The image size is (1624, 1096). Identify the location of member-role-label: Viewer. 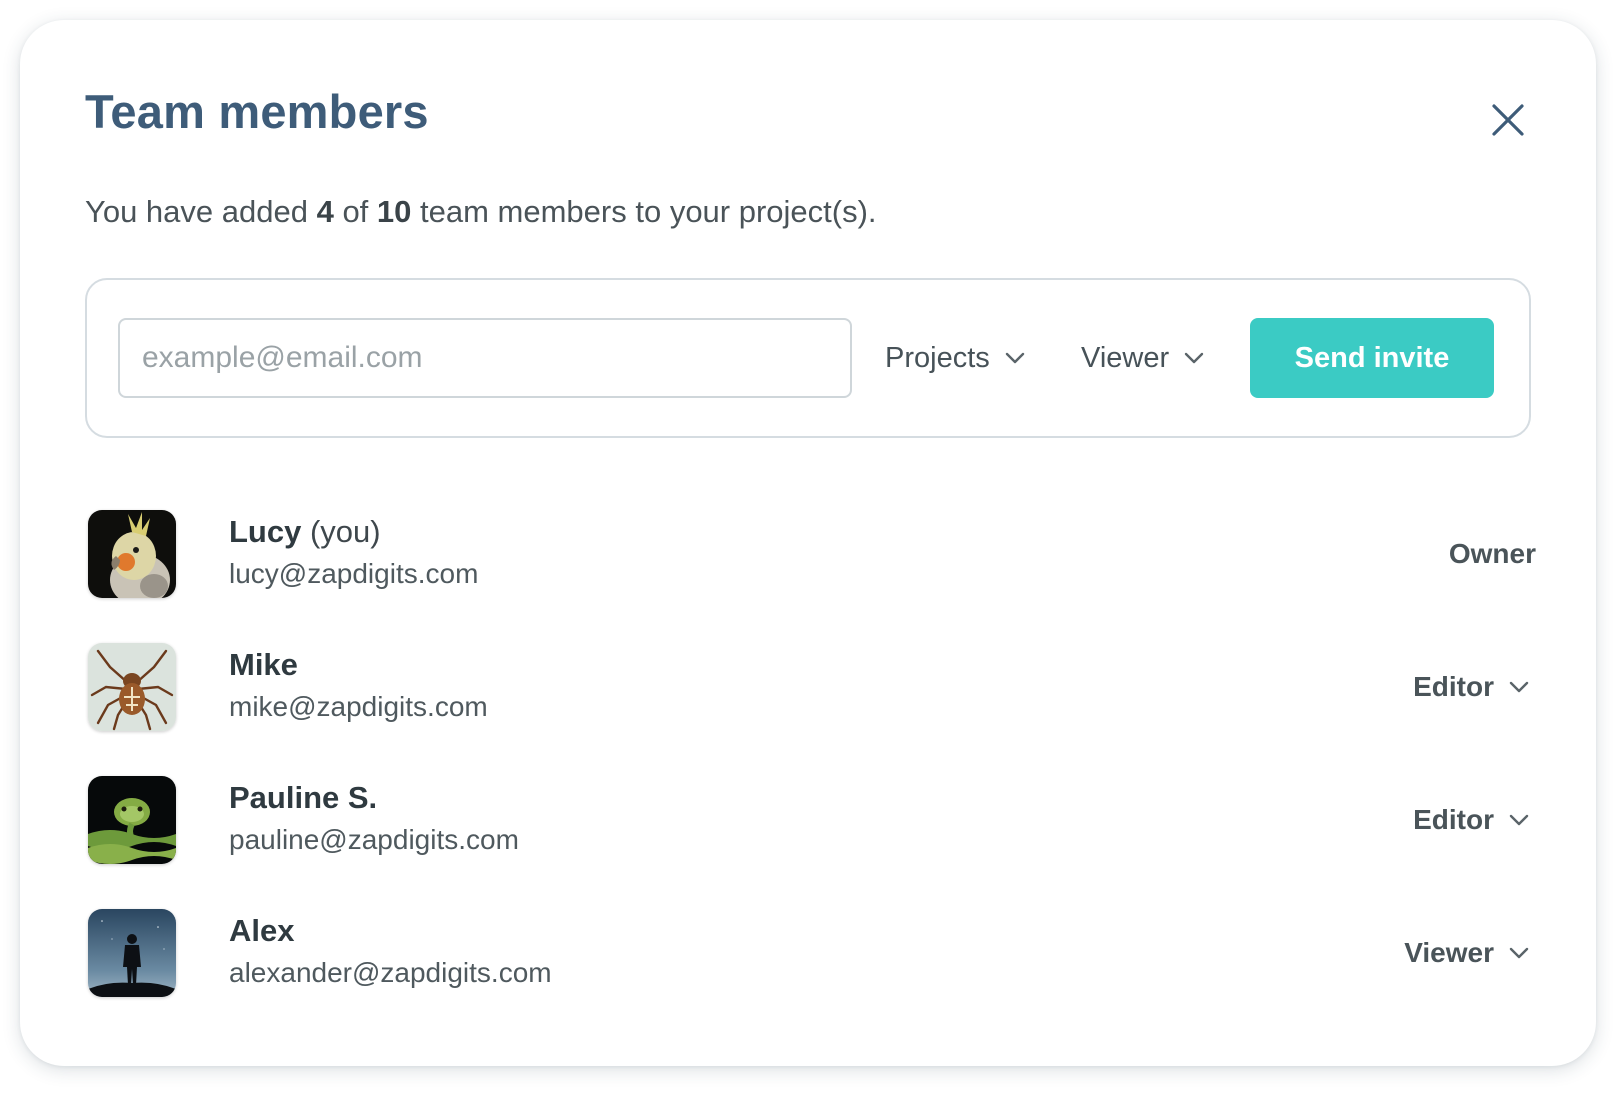
(1449, 952).